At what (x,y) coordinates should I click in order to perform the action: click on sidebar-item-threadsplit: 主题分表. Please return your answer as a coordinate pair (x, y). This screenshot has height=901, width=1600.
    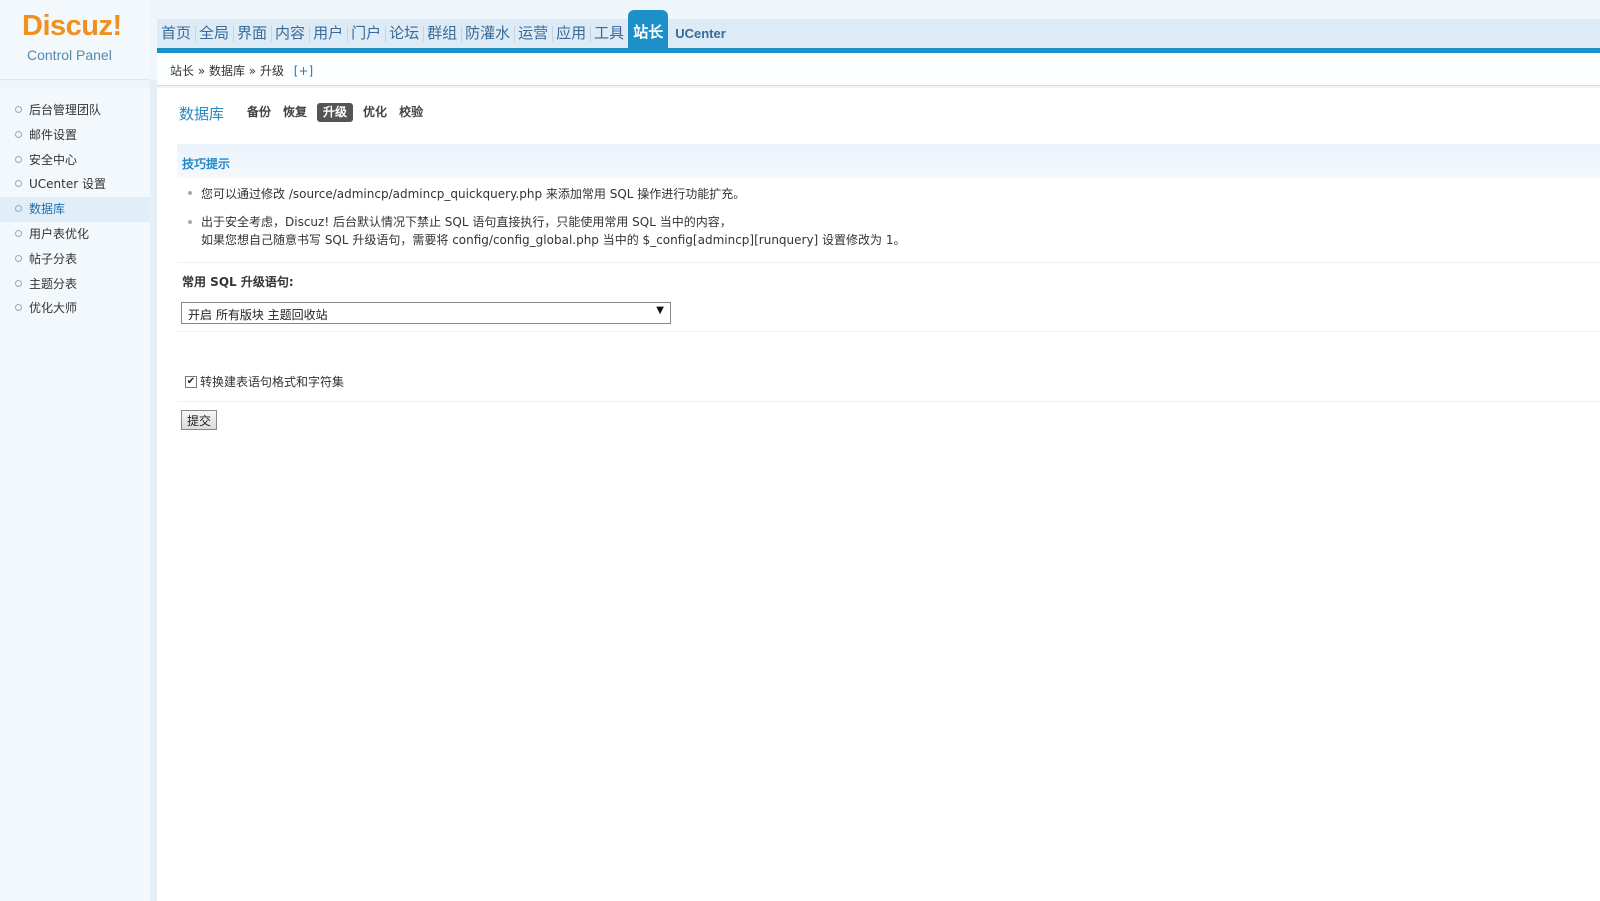
    Looking at the image, I should click on (75, 284).